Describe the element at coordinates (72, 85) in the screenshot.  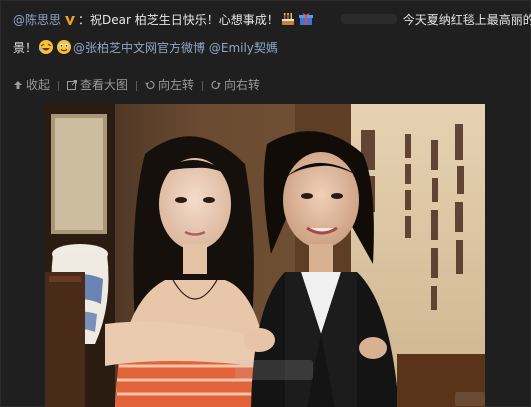
I see `enlarge-icon` at that location.